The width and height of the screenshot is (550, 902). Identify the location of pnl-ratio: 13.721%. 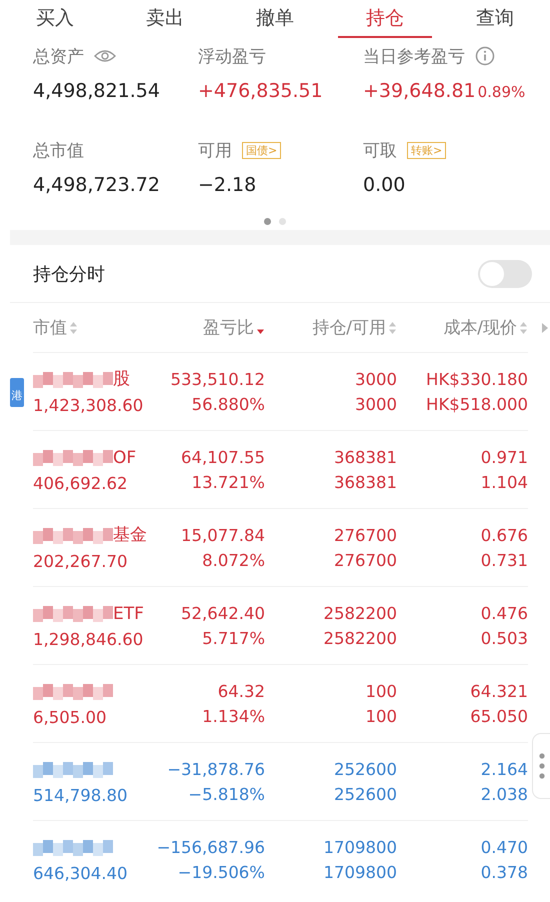
(228, 482).